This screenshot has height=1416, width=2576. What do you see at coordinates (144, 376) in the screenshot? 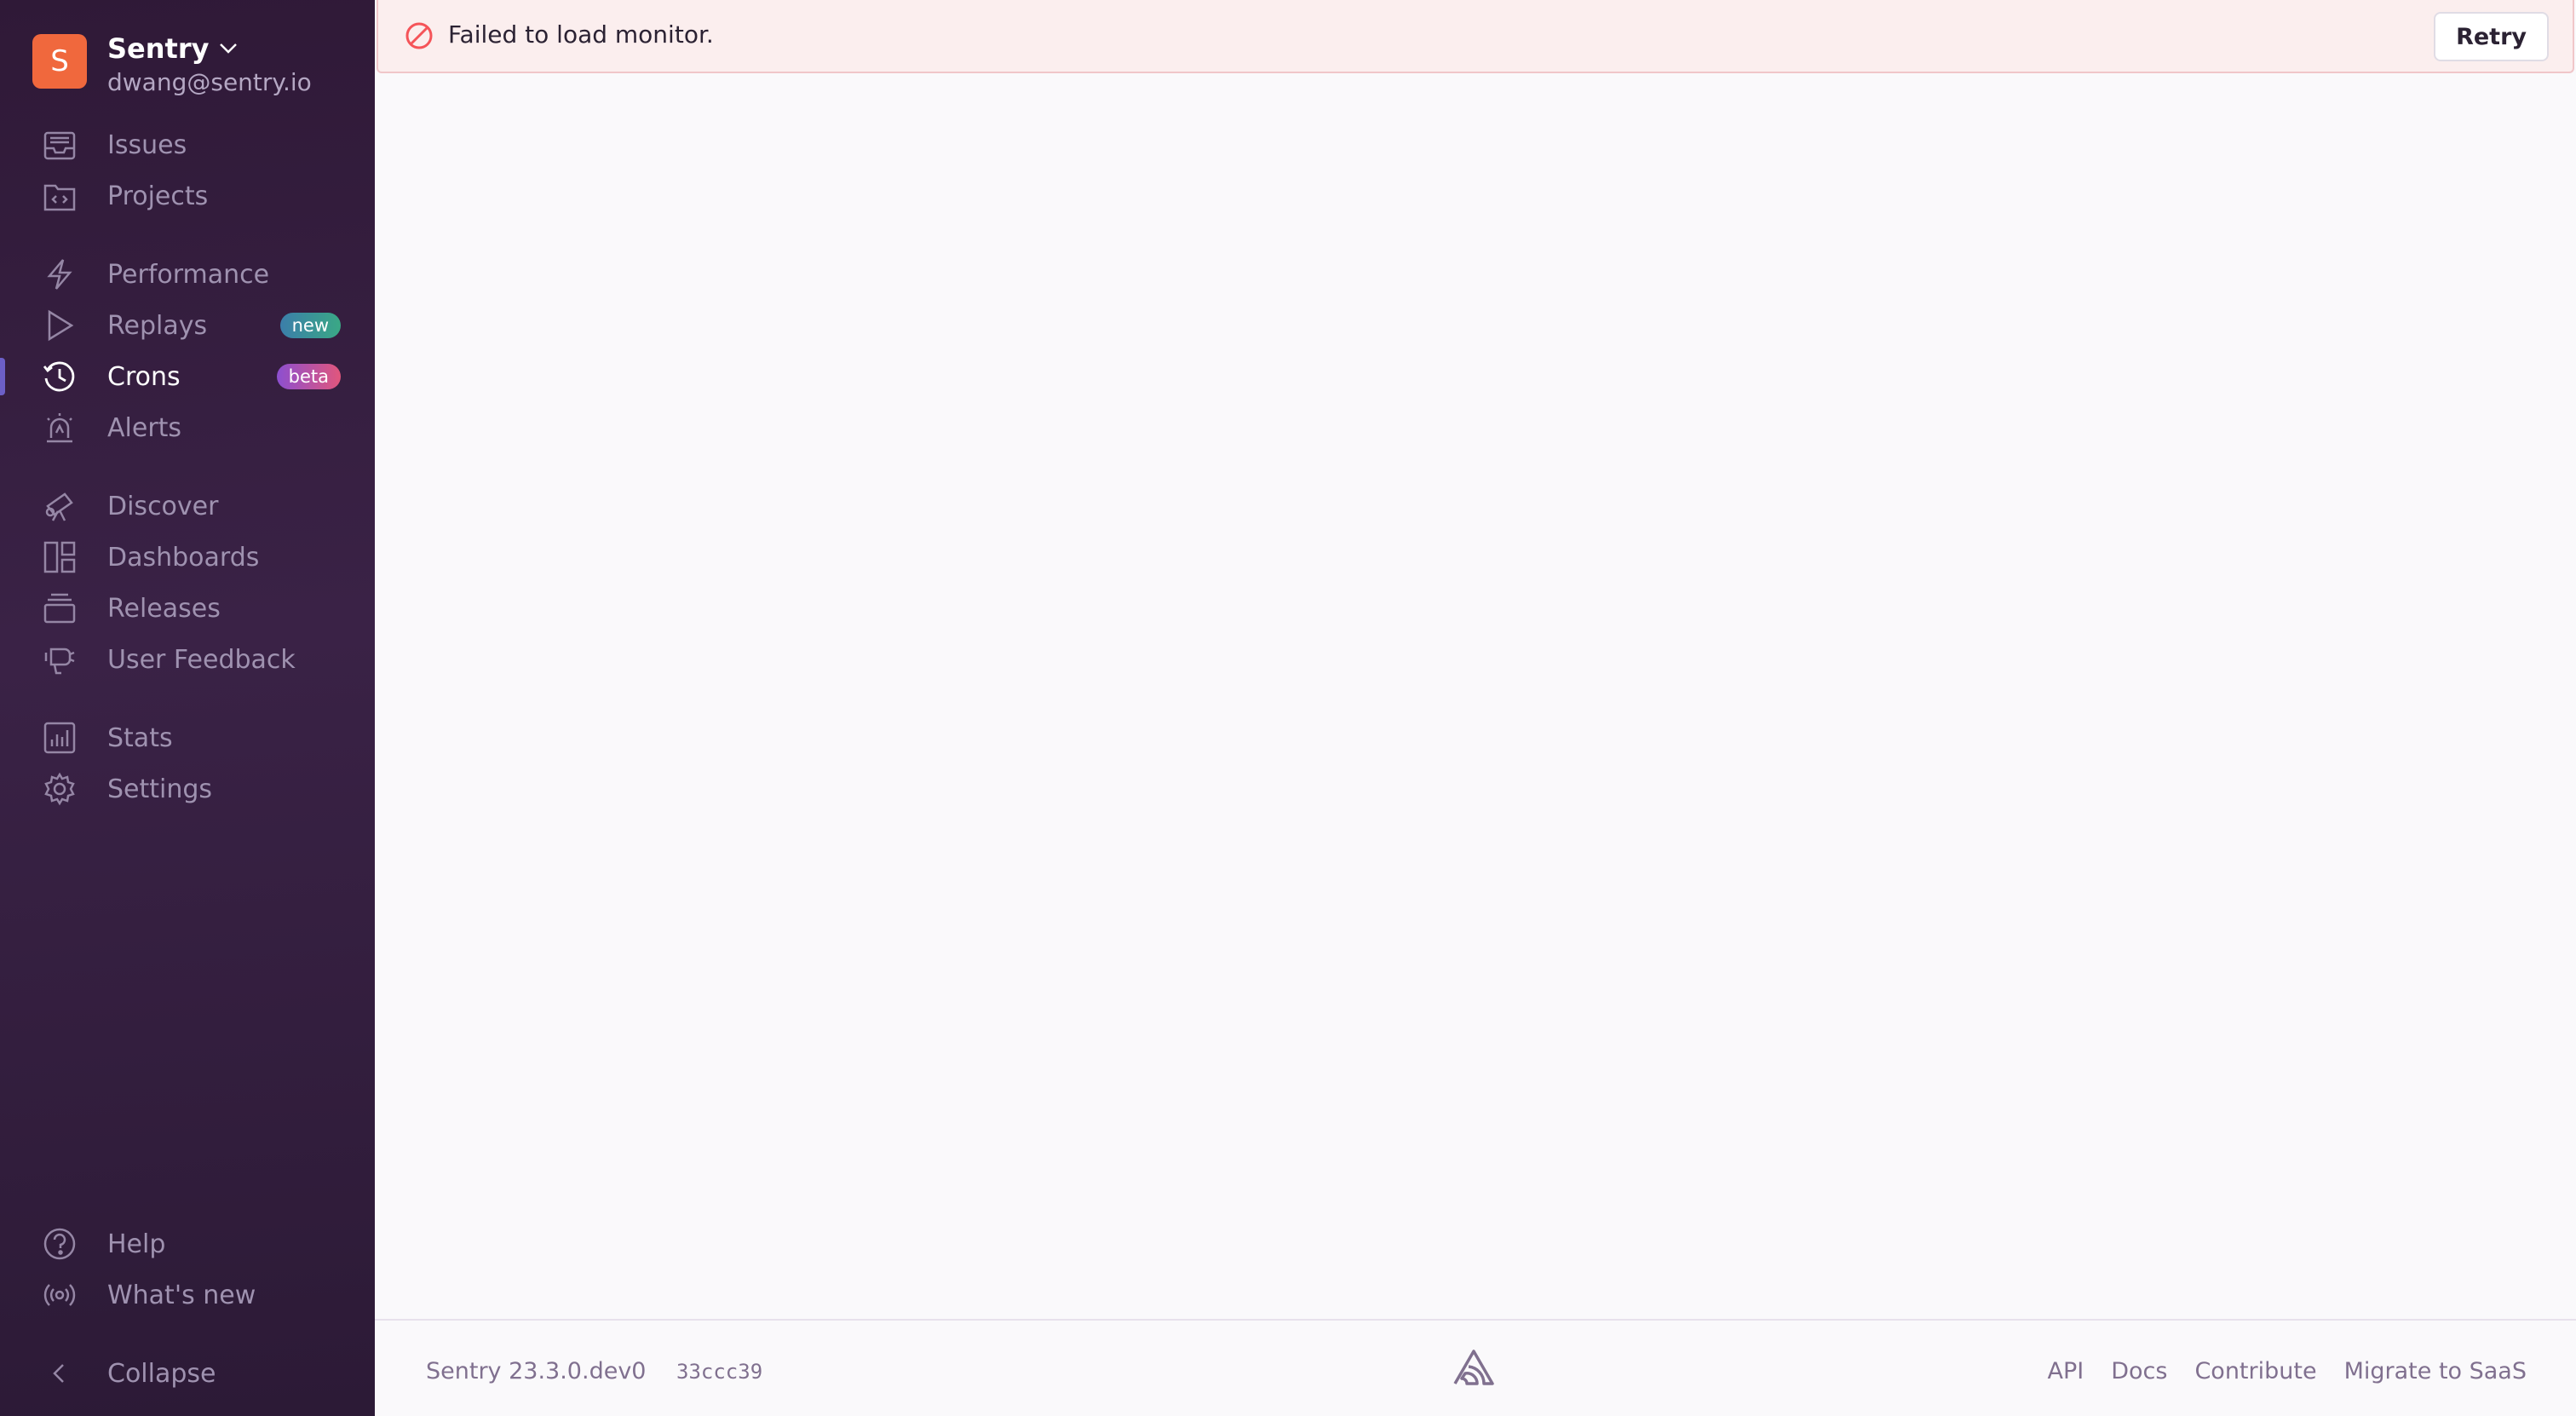
I see `sidebar-item-label: Crons` at bounding box center [144, 376].